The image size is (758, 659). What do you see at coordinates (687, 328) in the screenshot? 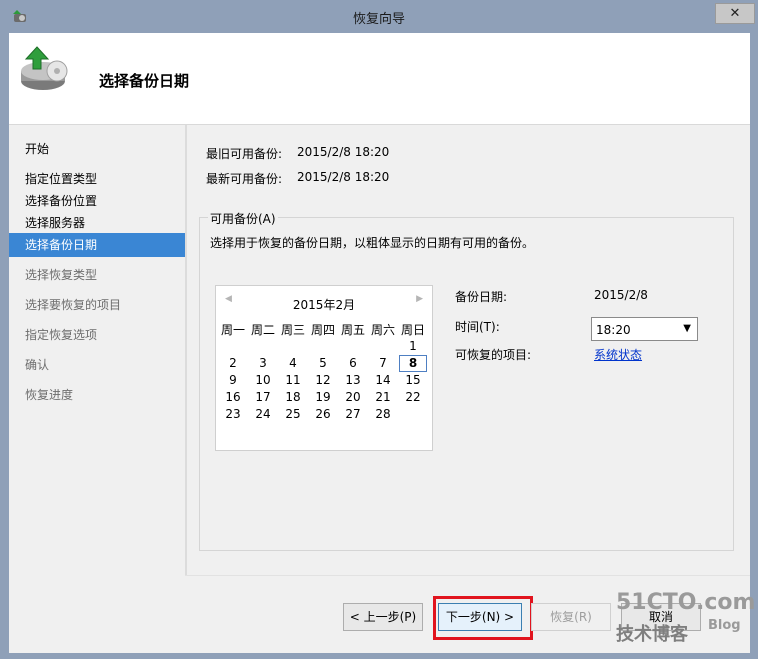
I see `chevron-down-icon: ▼` at bounding box center [687, 328].